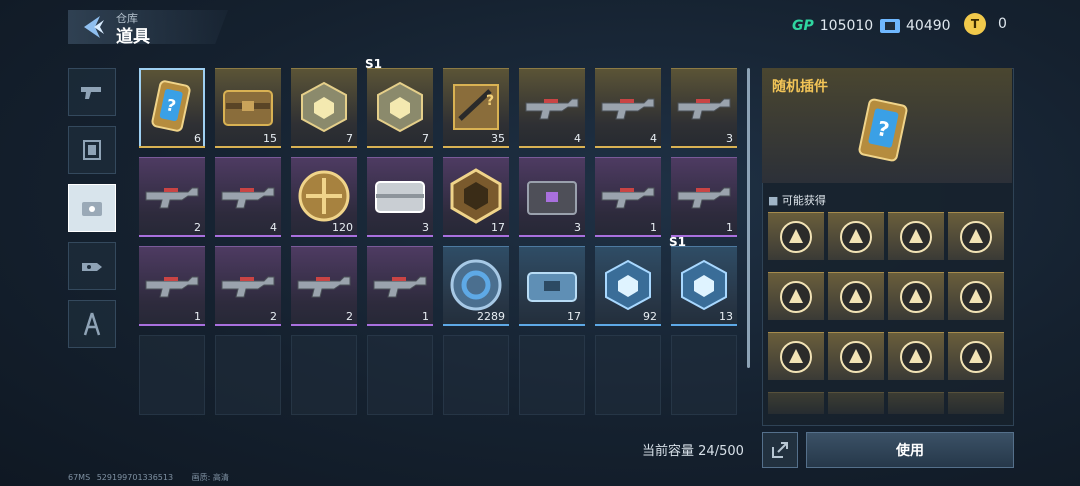  I want to click on inventory-slot: S1 7, so click(399, 102).